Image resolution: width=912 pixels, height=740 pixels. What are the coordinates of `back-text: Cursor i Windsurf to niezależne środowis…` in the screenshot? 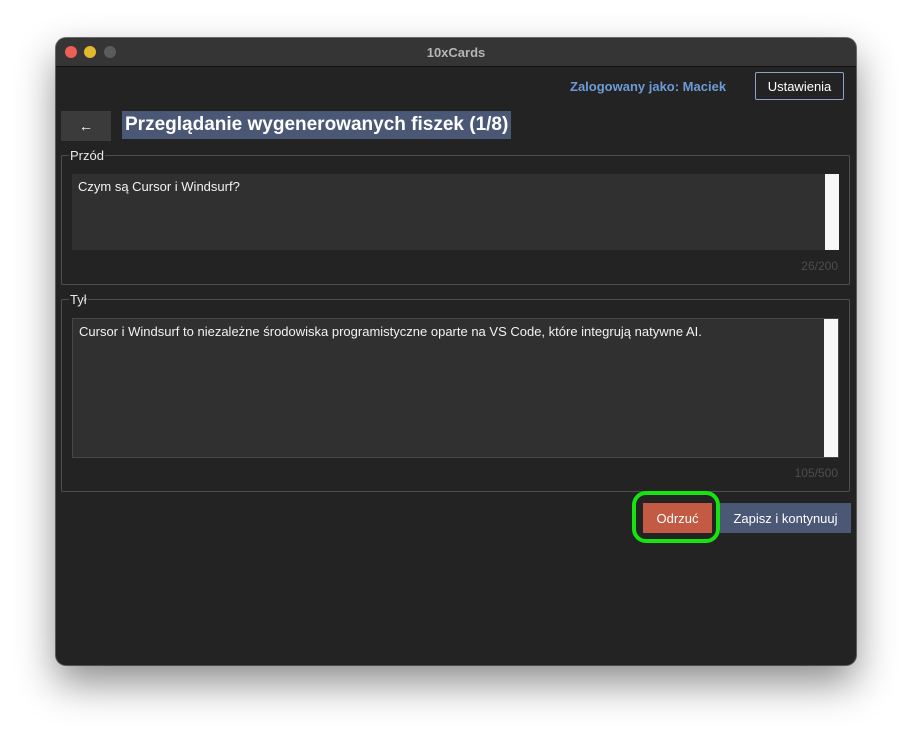 It's located at (390, 331).